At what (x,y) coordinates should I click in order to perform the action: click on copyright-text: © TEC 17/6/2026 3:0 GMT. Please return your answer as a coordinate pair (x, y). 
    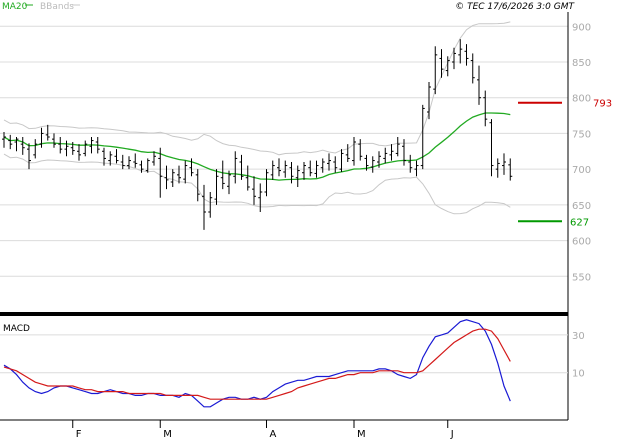
    Looking at the image, I should click on (515, 7).